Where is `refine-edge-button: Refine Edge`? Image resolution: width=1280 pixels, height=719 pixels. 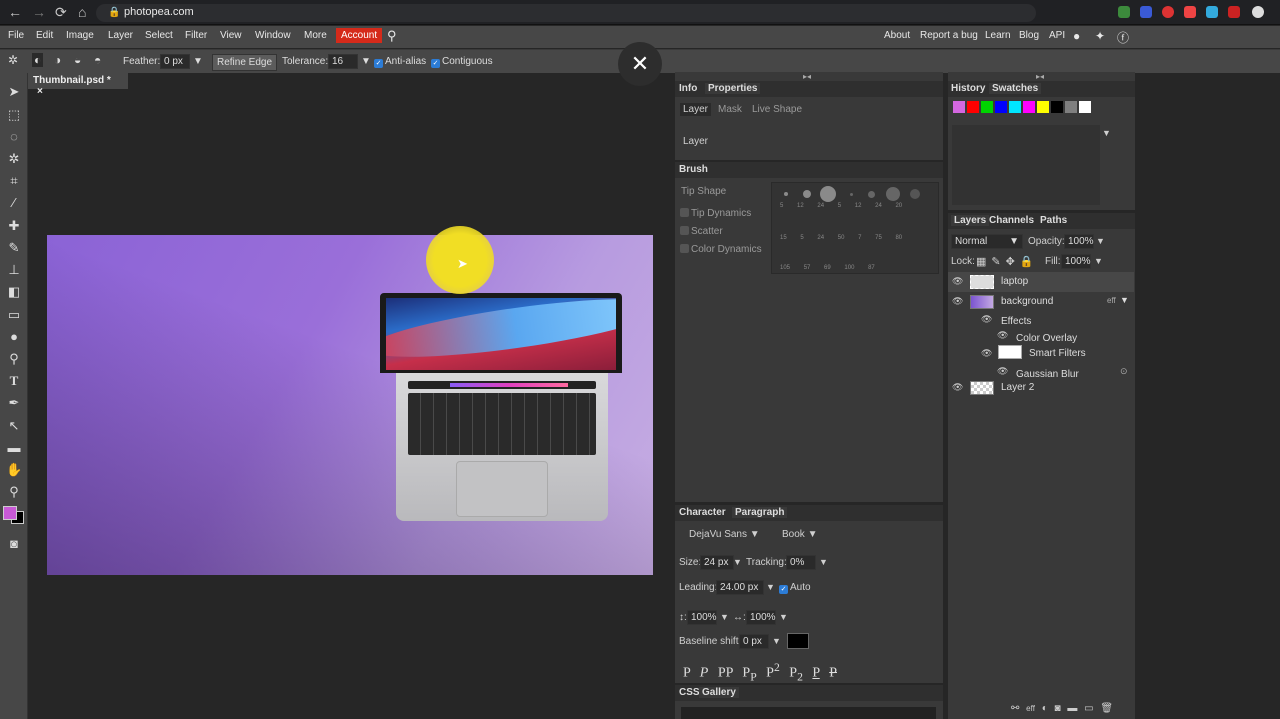 refine-edge-button: Refine Edge is located at coordinates (245, 62).